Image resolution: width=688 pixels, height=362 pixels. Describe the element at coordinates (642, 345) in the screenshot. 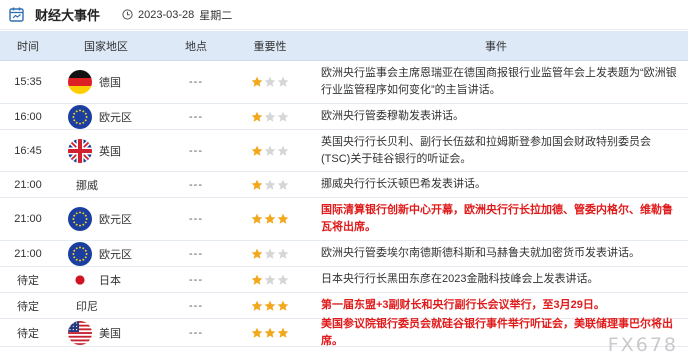

I see `watermark: FX678` at that location.